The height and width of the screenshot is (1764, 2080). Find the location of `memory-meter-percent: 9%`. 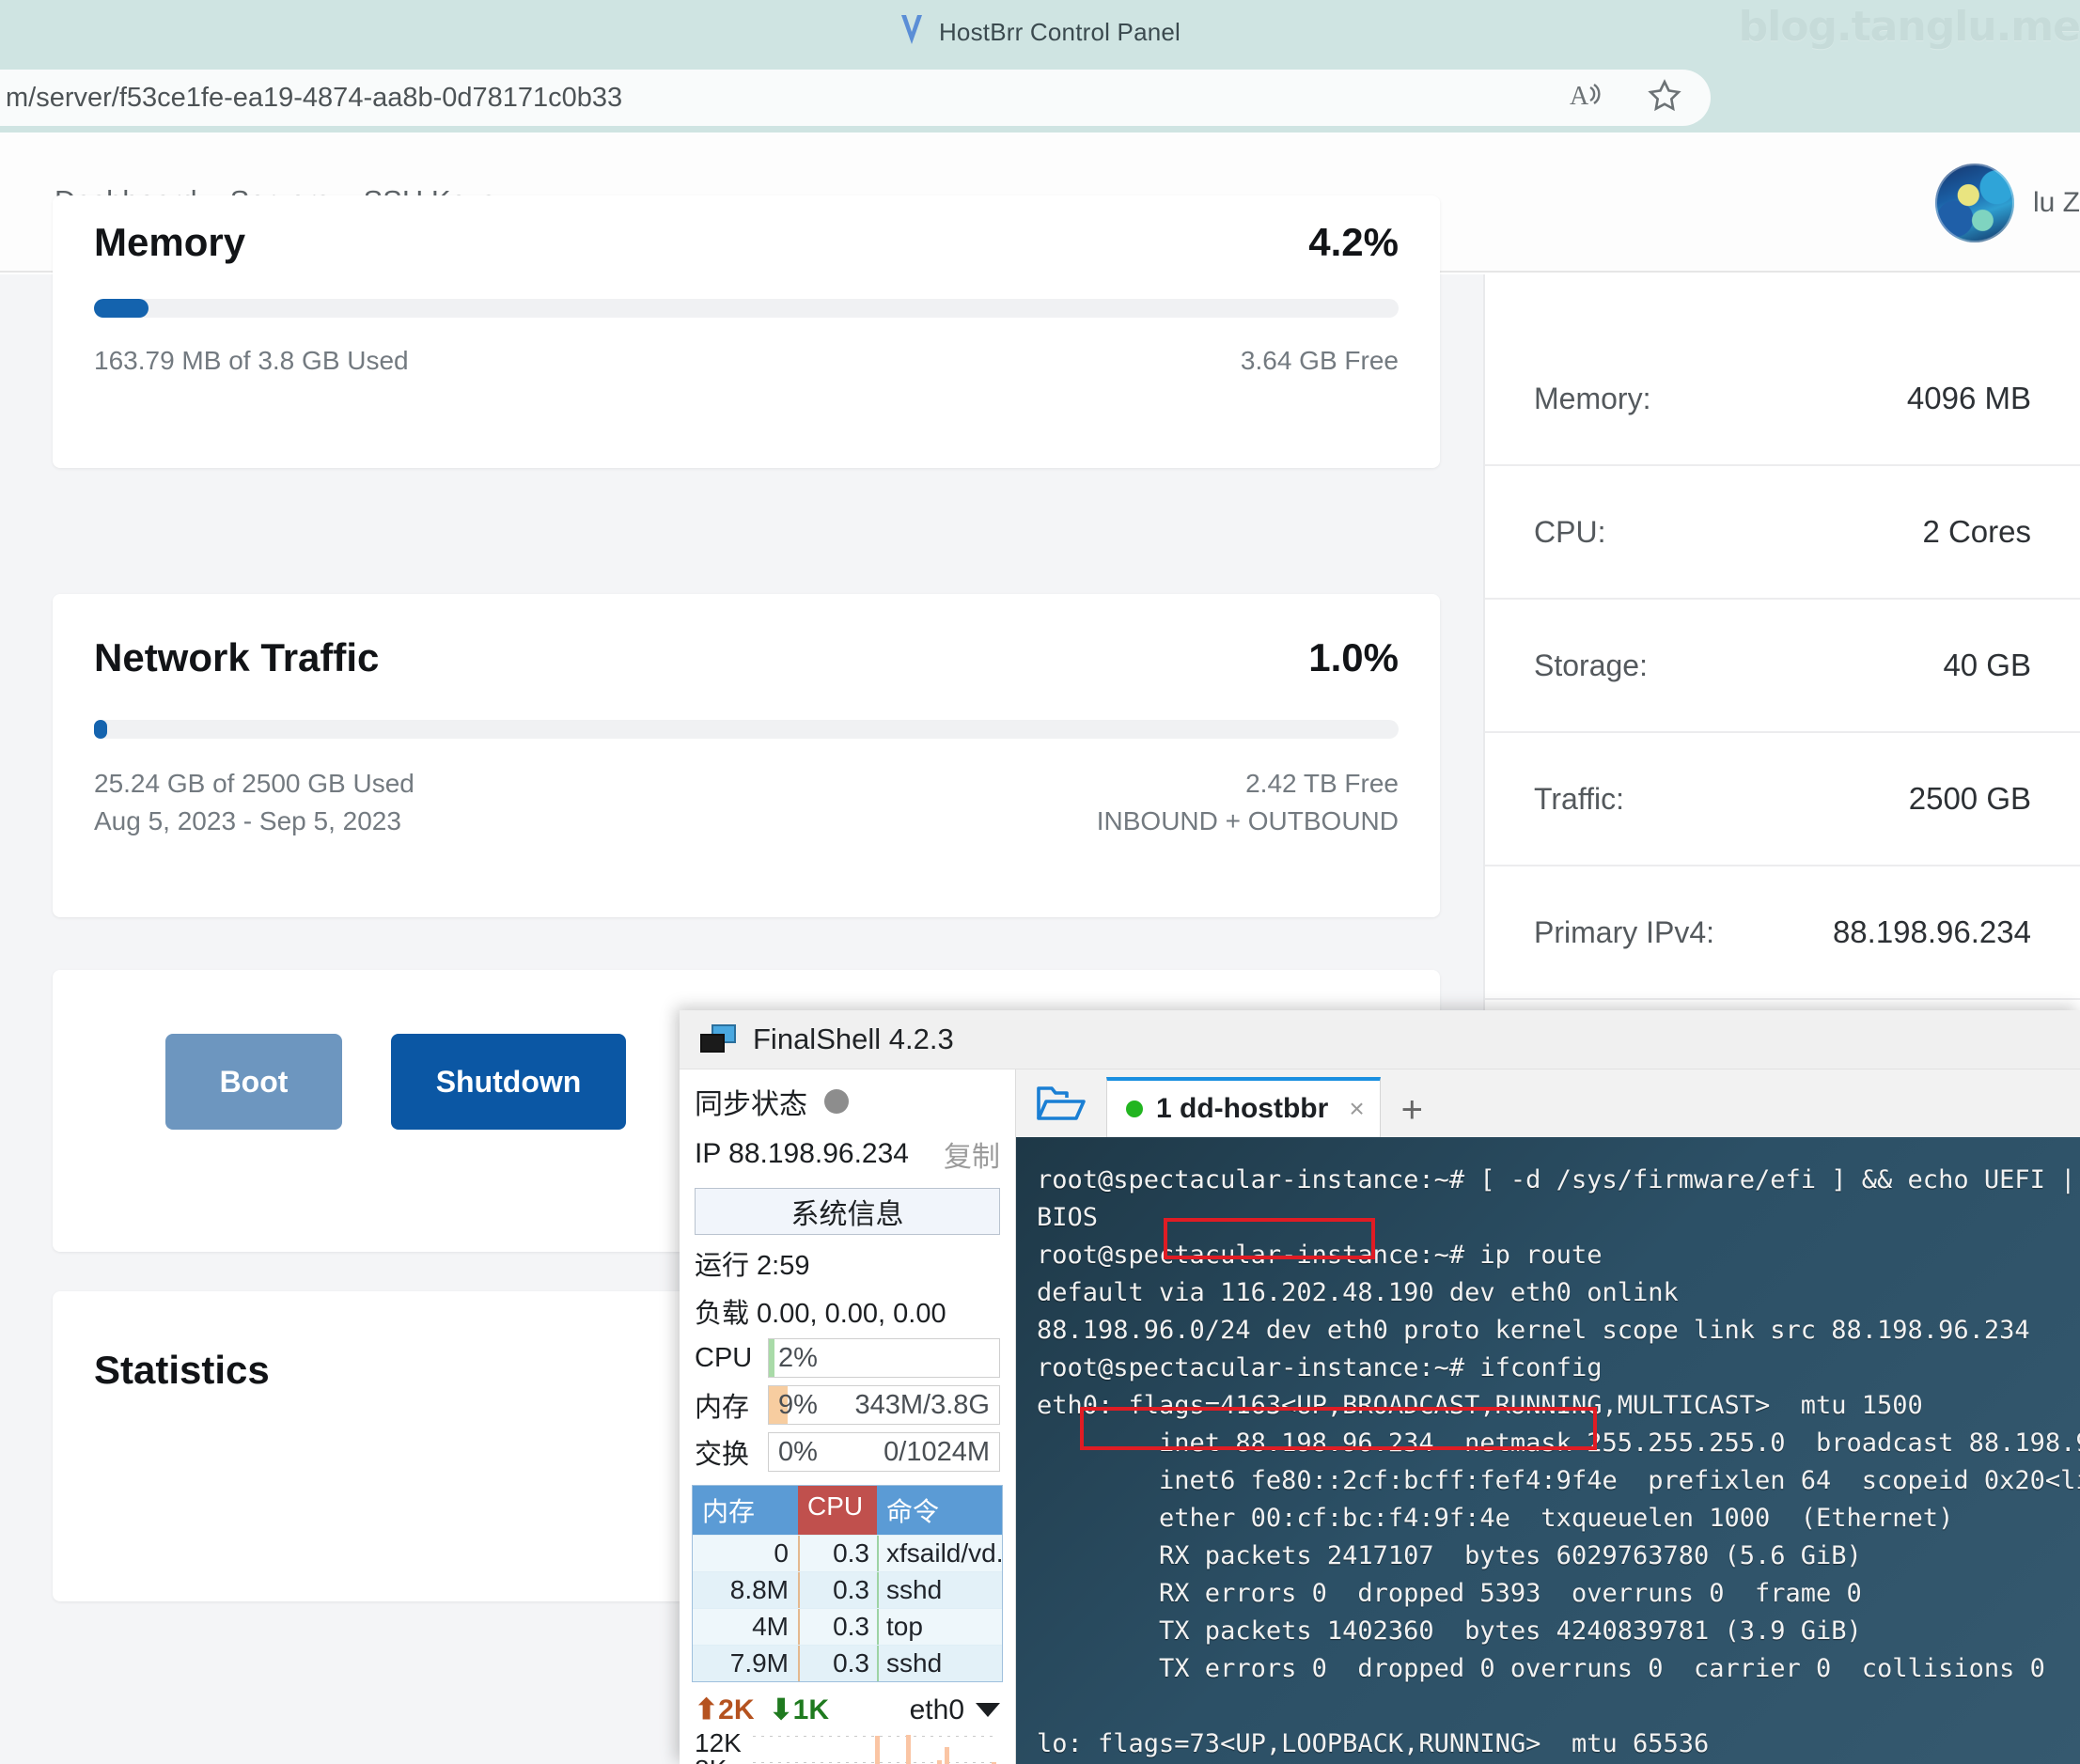

memory-meter-percent: 9% is located at coordinates (798, 1404).